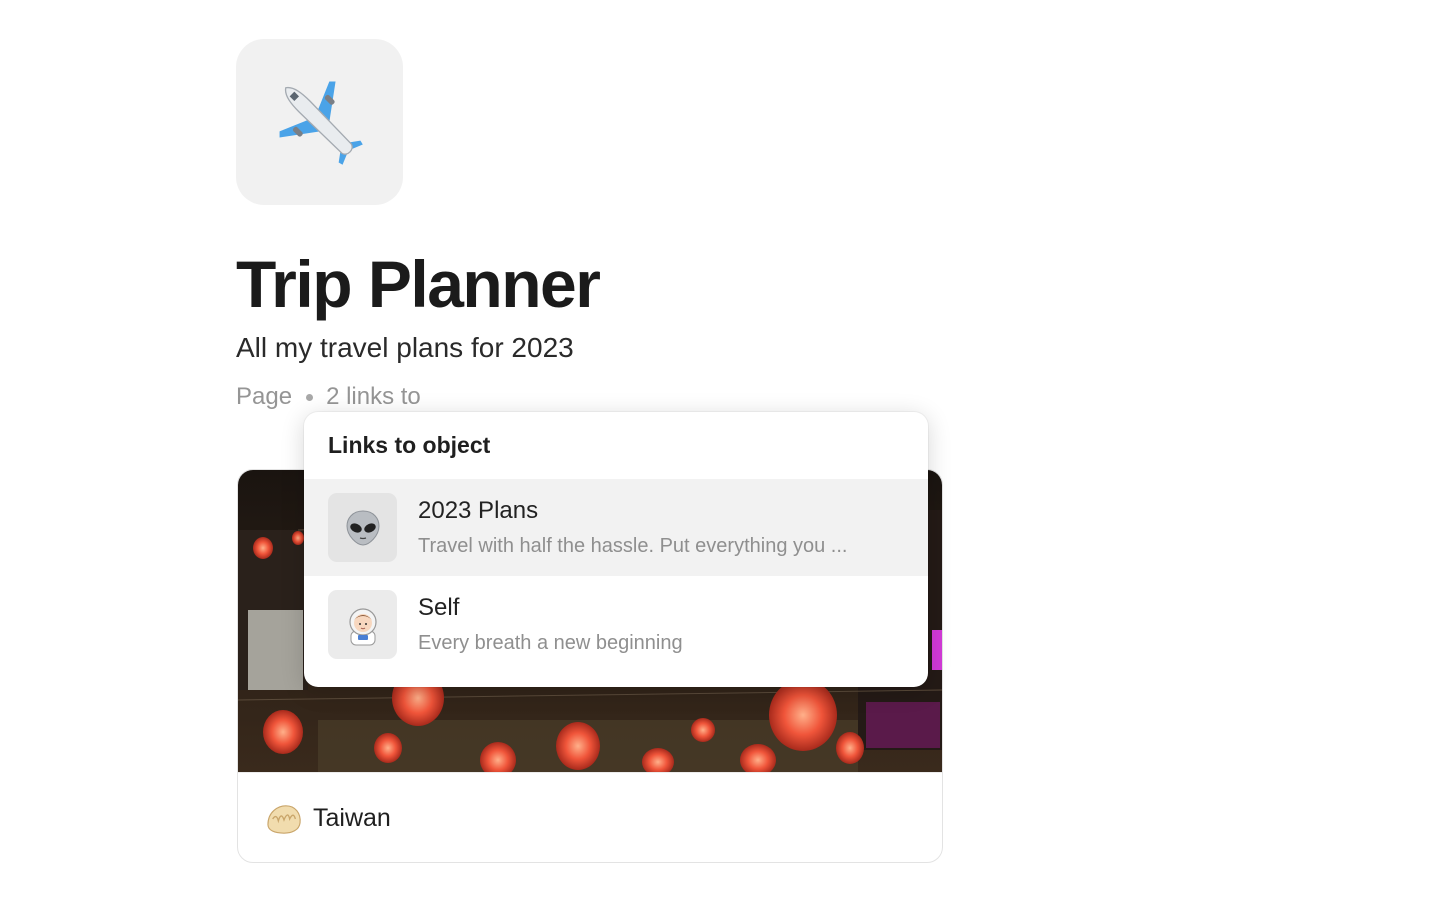 This screenshot has width=1440, height=900. I want to click on link-title: Self, so click(439, 607).